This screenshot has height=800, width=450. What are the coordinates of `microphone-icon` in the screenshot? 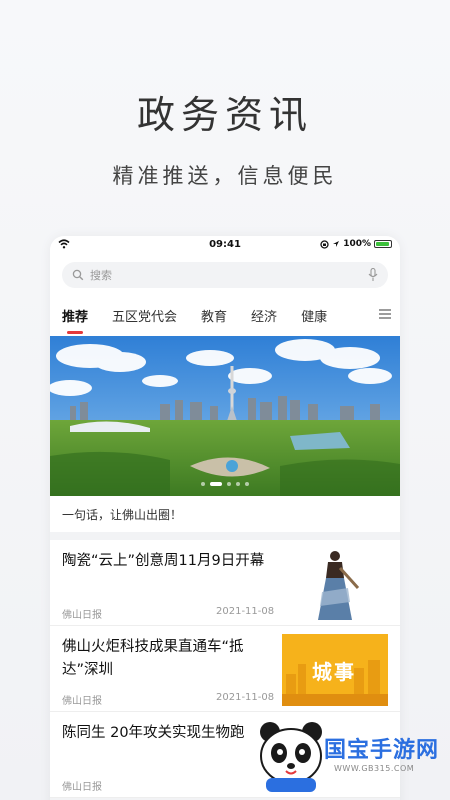 It's located at (373, 275).